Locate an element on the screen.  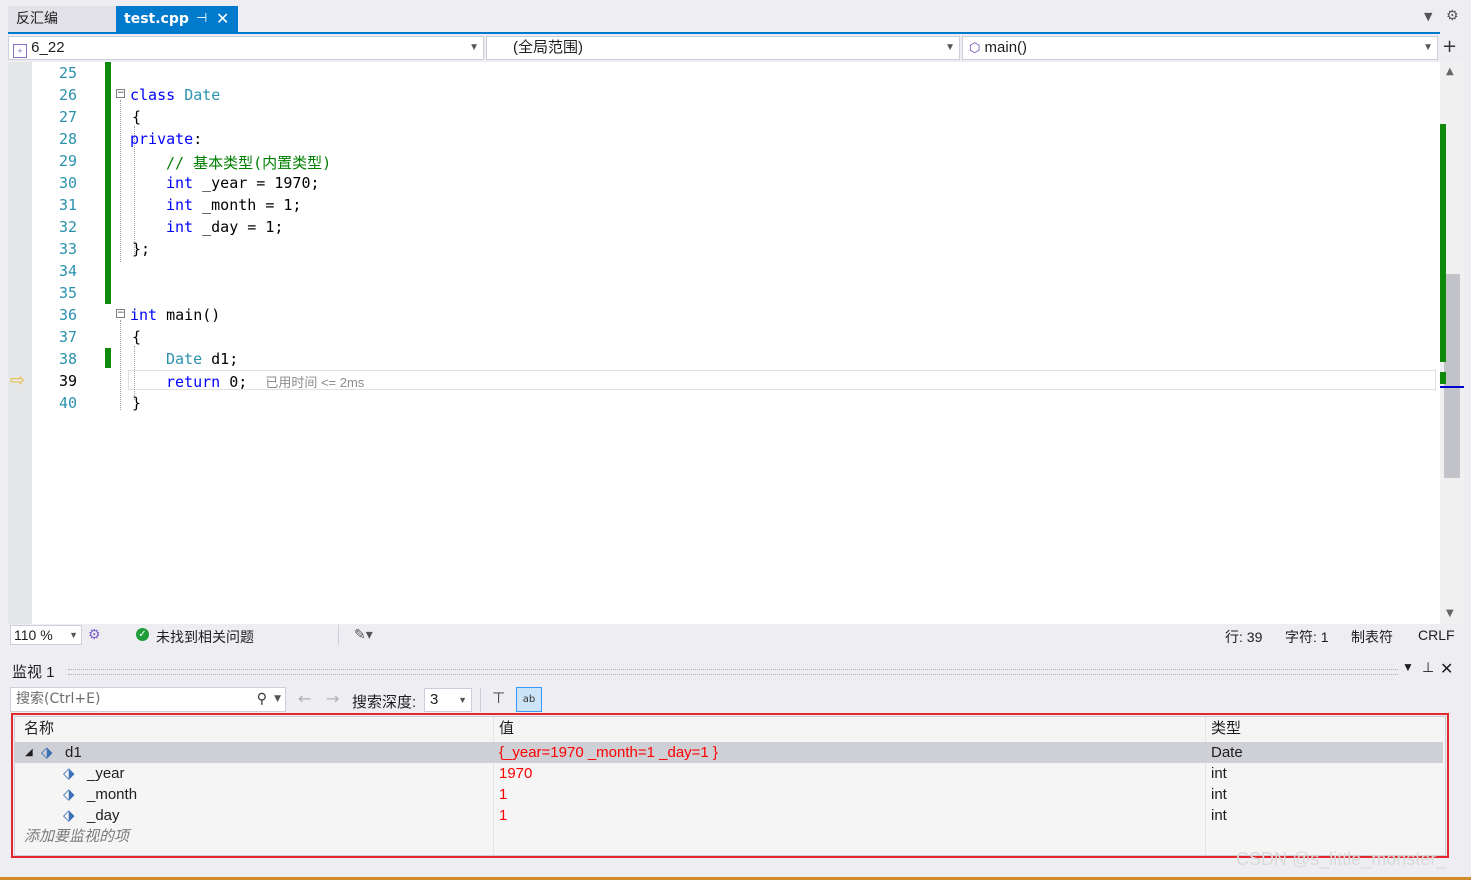
view-string-icon: ab is located at coordinates (529, 699).